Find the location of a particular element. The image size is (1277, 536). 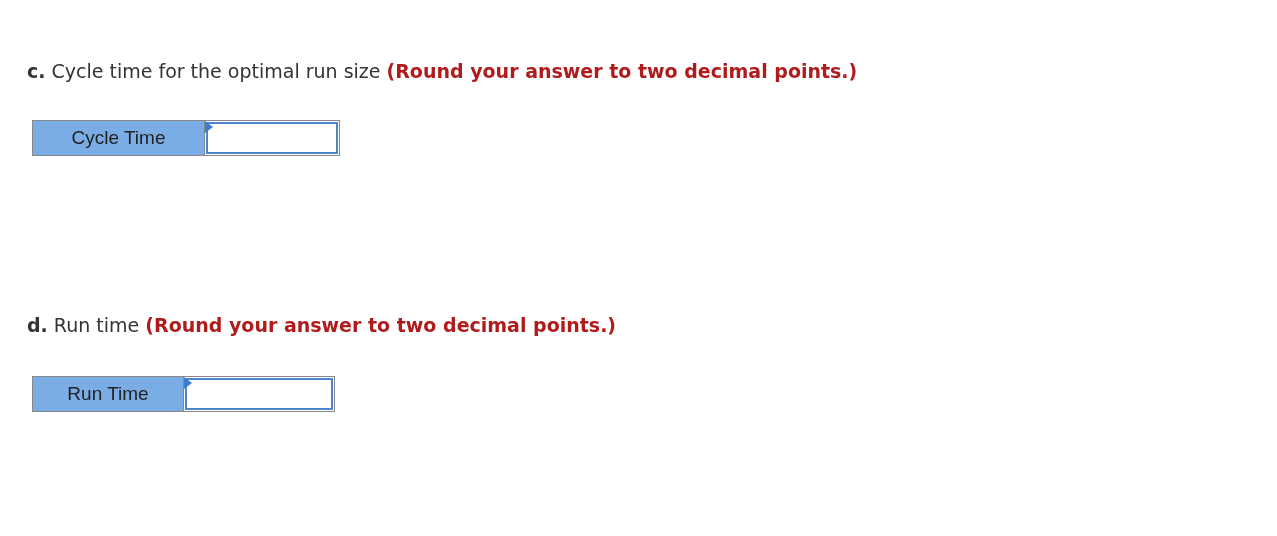

question-text: d. Run time (Round your answer to two decimal points.) is located at coordinates (322, 325).